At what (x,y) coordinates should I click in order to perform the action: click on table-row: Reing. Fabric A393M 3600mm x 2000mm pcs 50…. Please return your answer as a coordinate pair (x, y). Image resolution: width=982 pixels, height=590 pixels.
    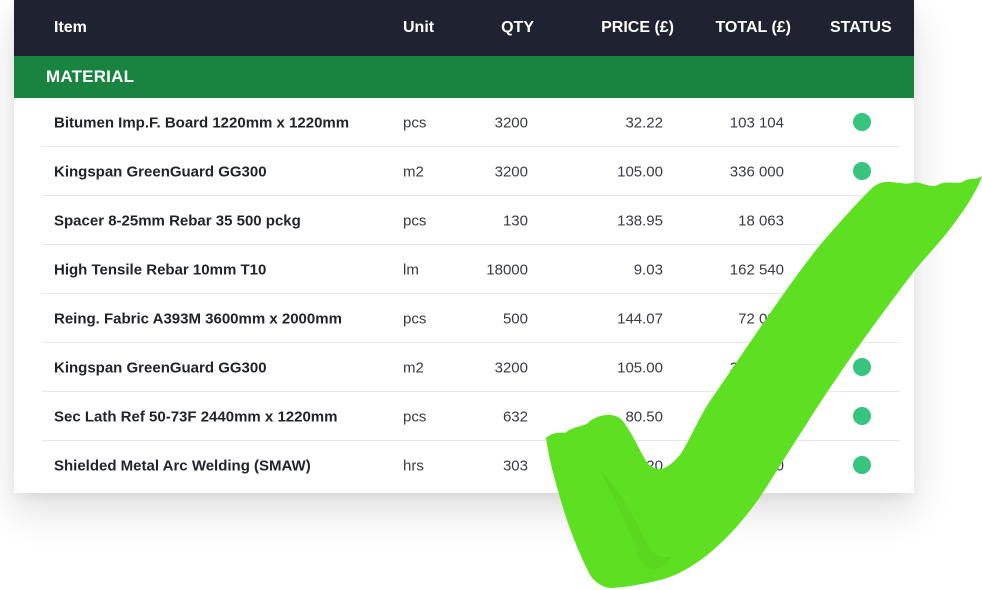
    Looking at the image, I should click on (464, 318).